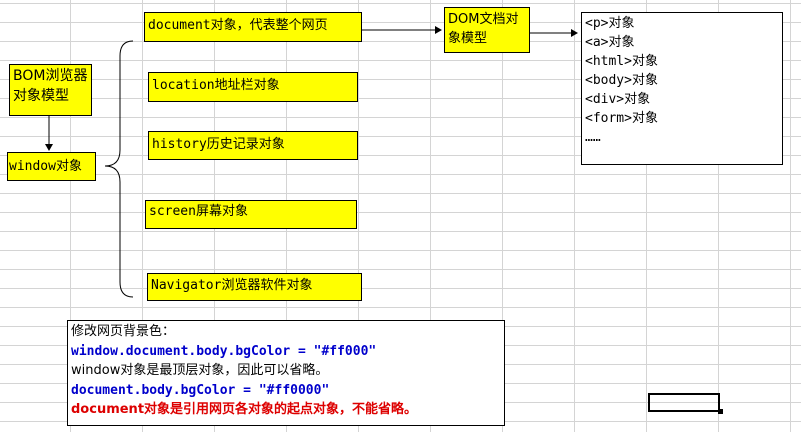 The image size is (801, 432). I want to click on window-object-box: window对象, so click(51, 166).